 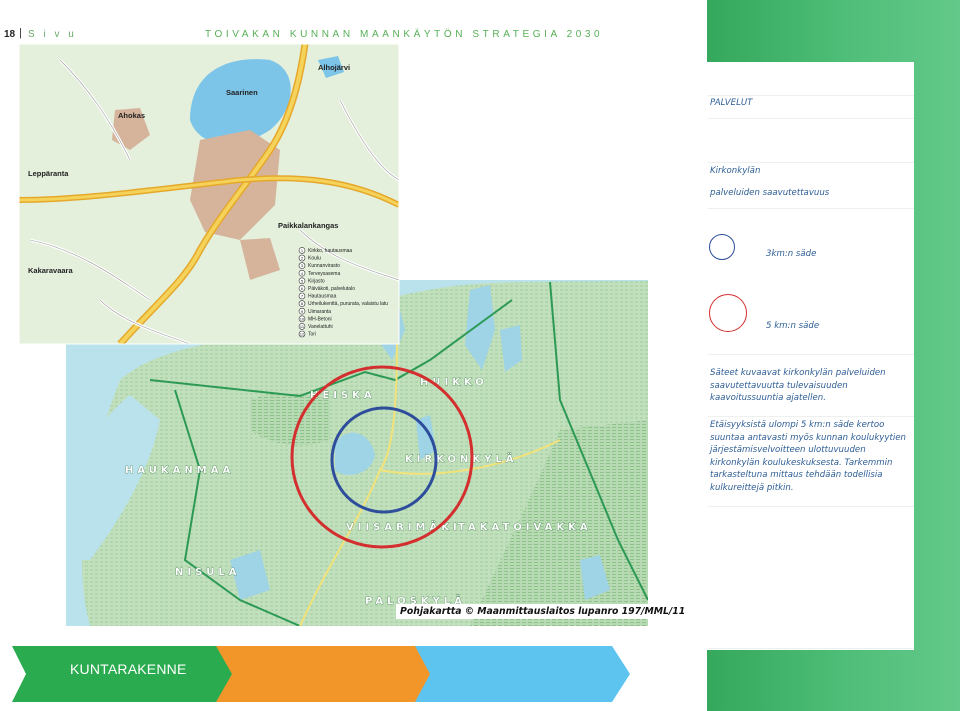 I want to click on legend-number: 12, so click(x=302, y=334).